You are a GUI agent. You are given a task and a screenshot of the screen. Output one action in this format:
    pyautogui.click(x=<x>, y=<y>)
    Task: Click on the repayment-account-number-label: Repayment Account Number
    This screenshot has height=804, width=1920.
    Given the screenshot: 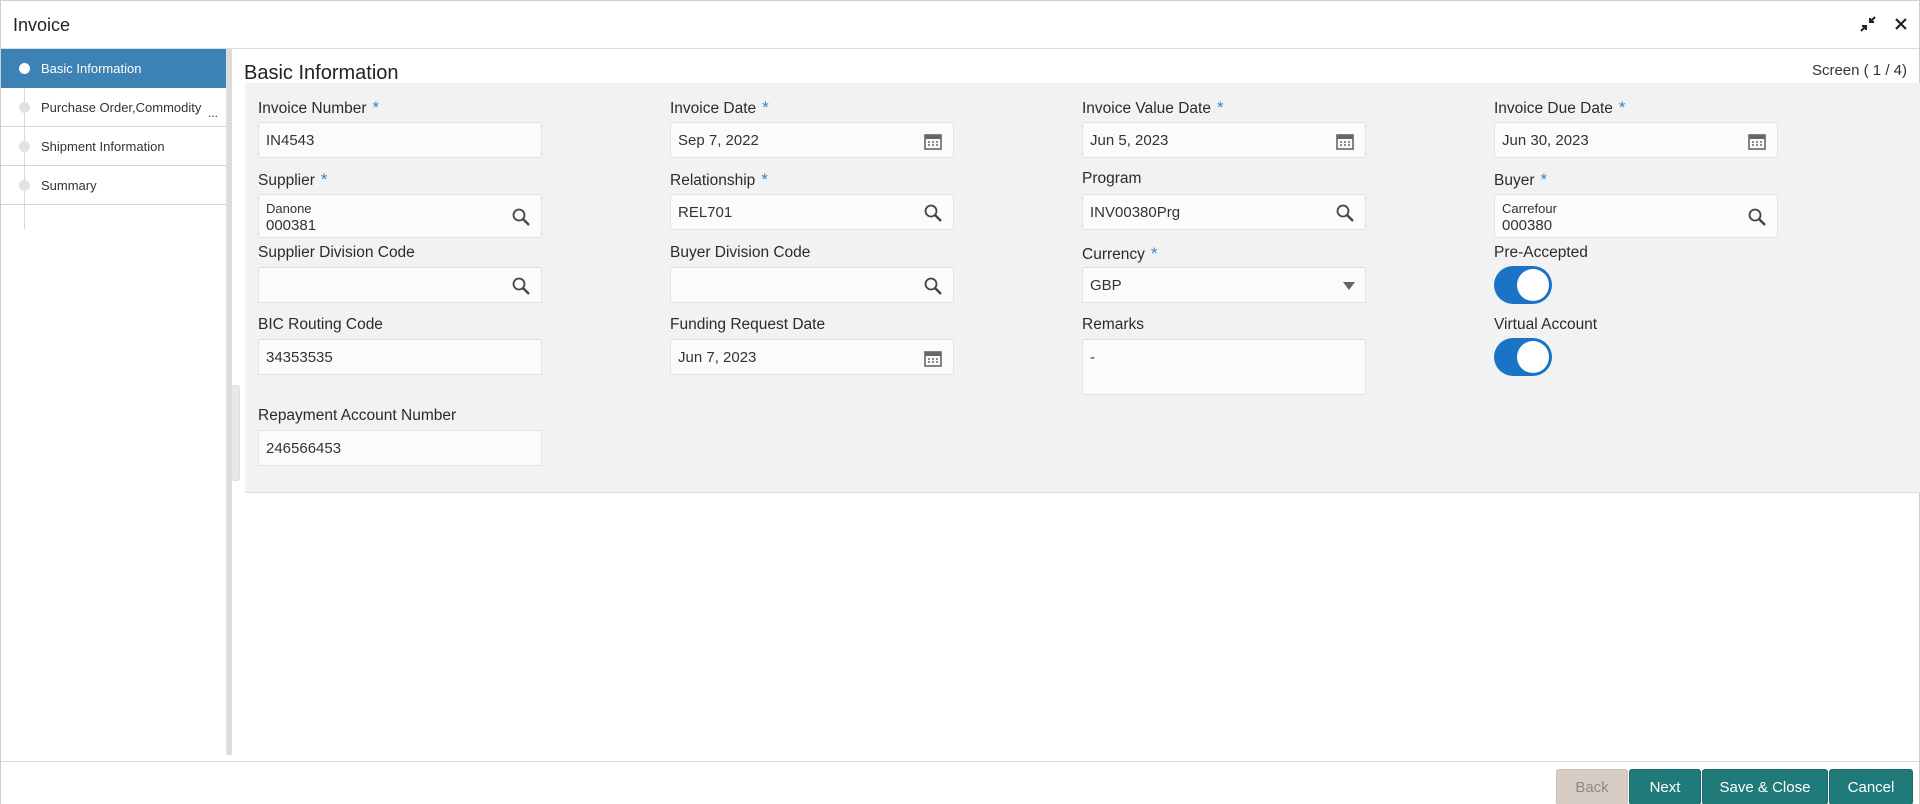 What is the action you would take?
    pyautogui.click(x=357, y=415)
    